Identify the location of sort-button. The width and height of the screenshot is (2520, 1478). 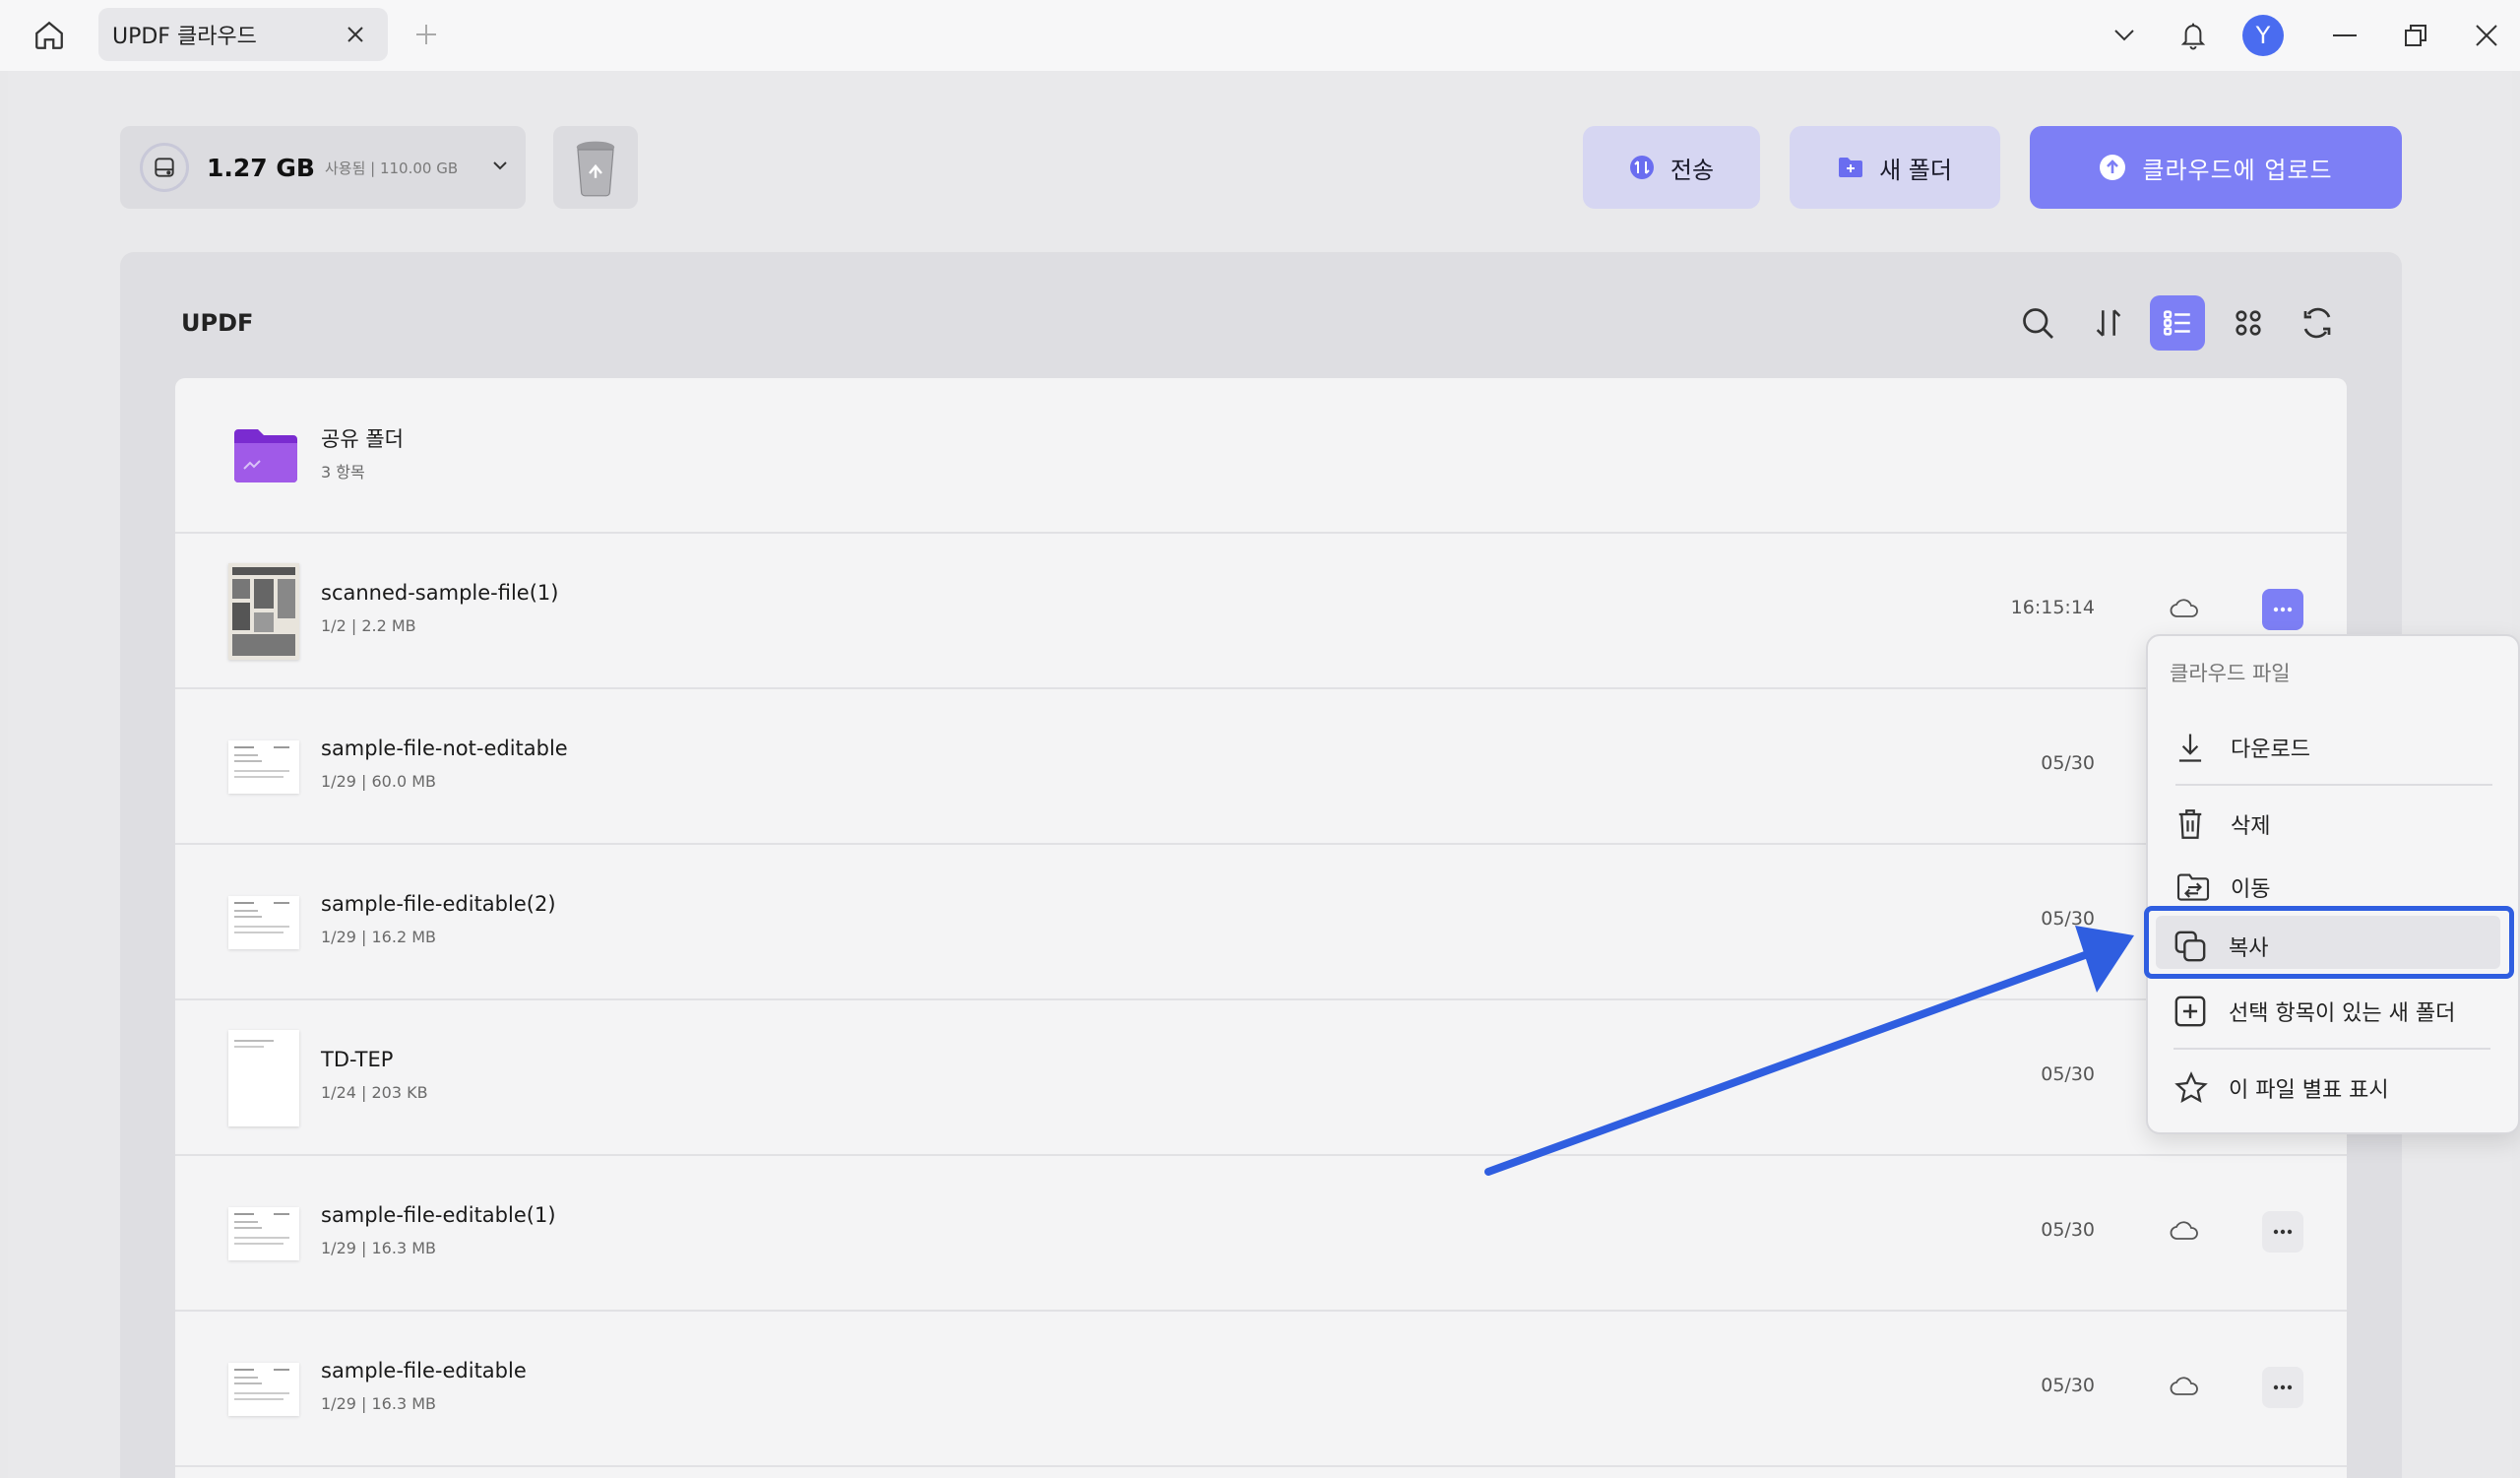
(2108, 323).